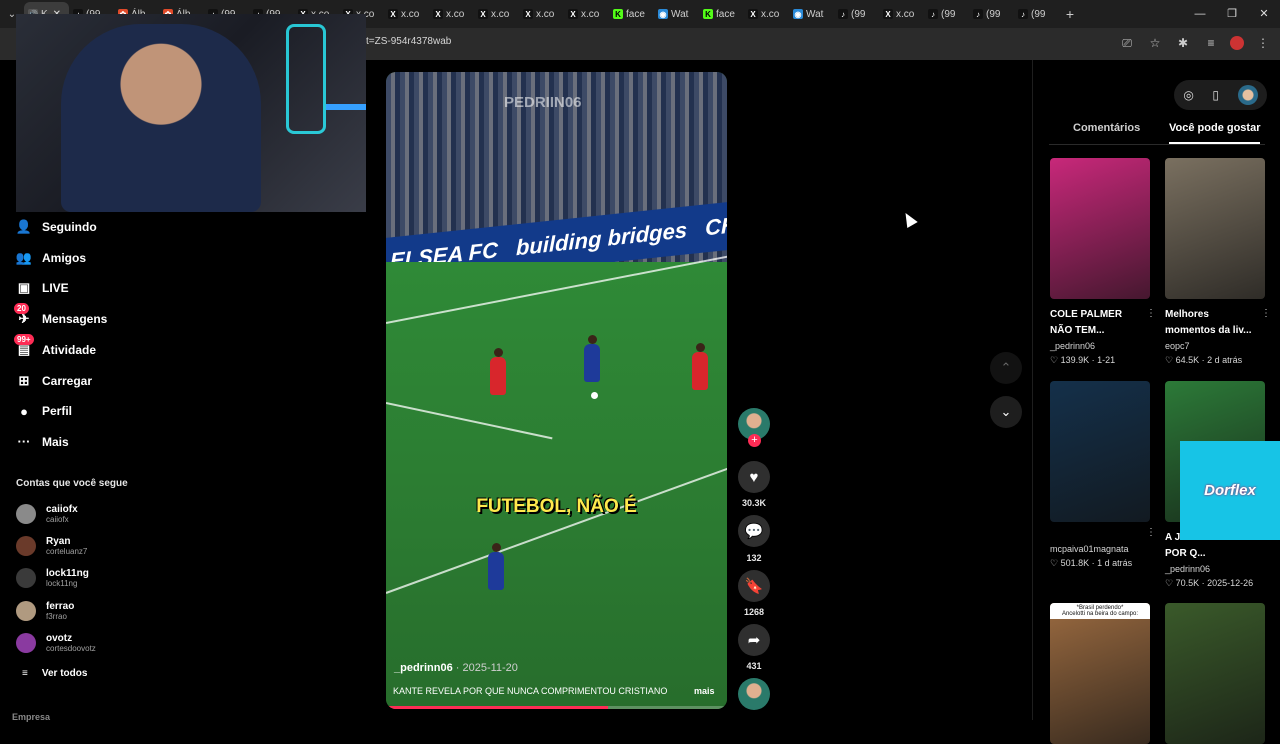 The width and height of the screenshot is (1280, 744). What do you see at coordinates (31, 717) in the screenshot?
I see `footer-company-link: Empresa` at bounding box center [31, 717].